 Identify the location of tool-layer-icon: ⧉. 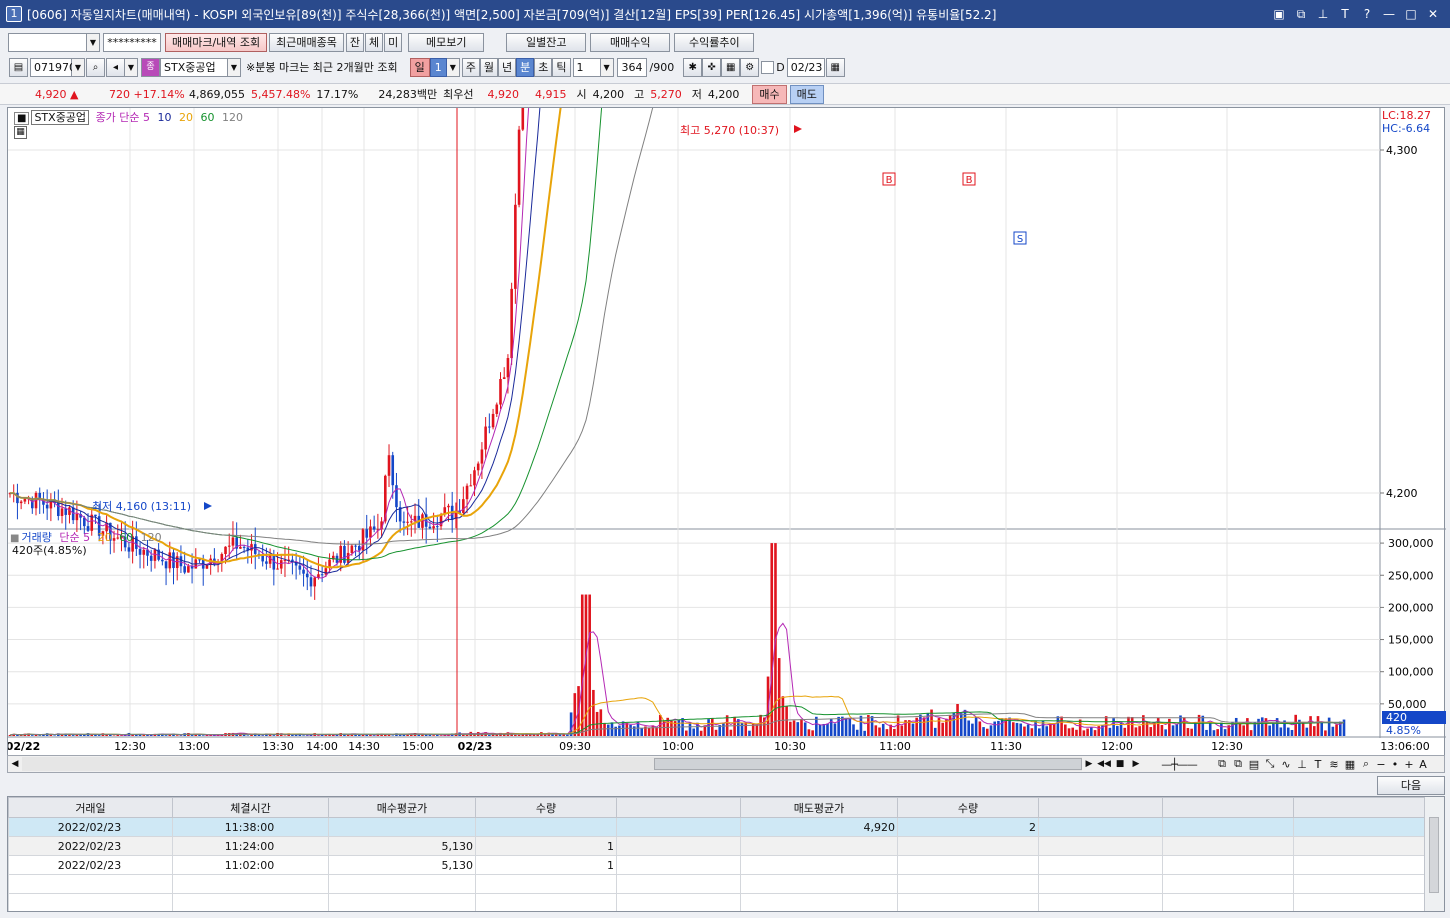
(1238, 764).